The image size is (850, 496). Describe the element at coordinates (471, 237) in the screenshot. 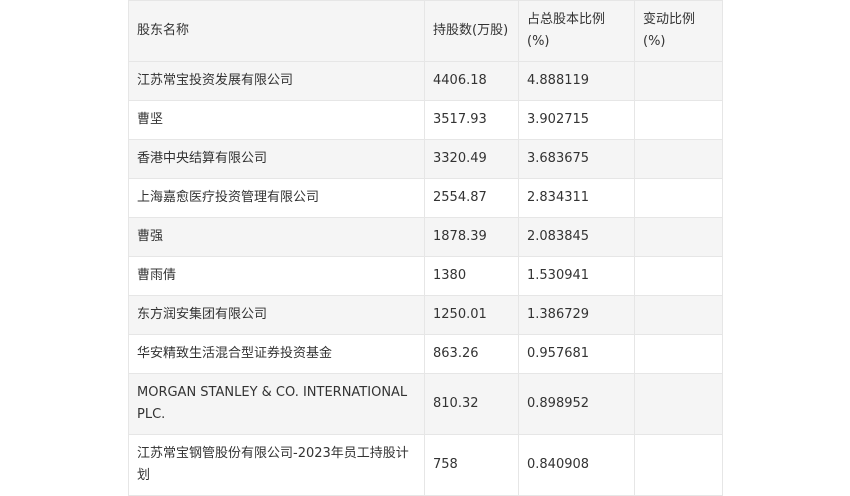

I see `cell-shares: 1878.39` at that location.